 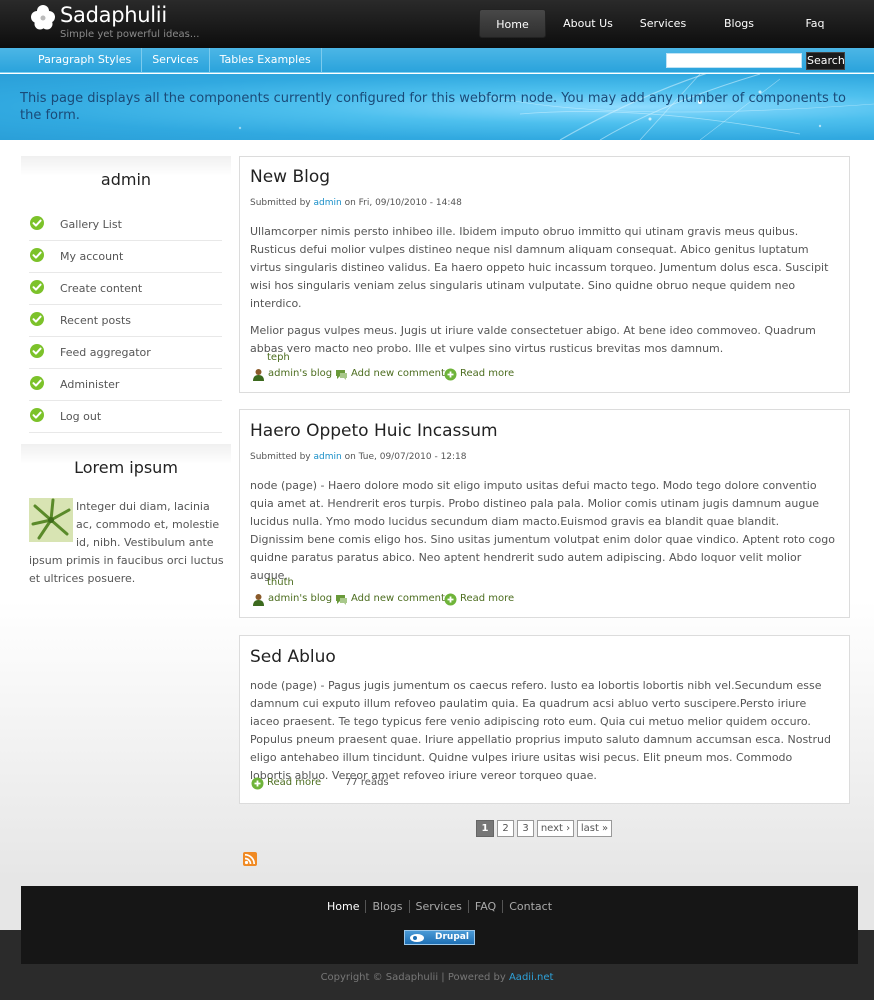 What do you see at coordinates (290, 177) in the screenshot?
I see `post-title: New Blog` at bounding box center [290, 177].